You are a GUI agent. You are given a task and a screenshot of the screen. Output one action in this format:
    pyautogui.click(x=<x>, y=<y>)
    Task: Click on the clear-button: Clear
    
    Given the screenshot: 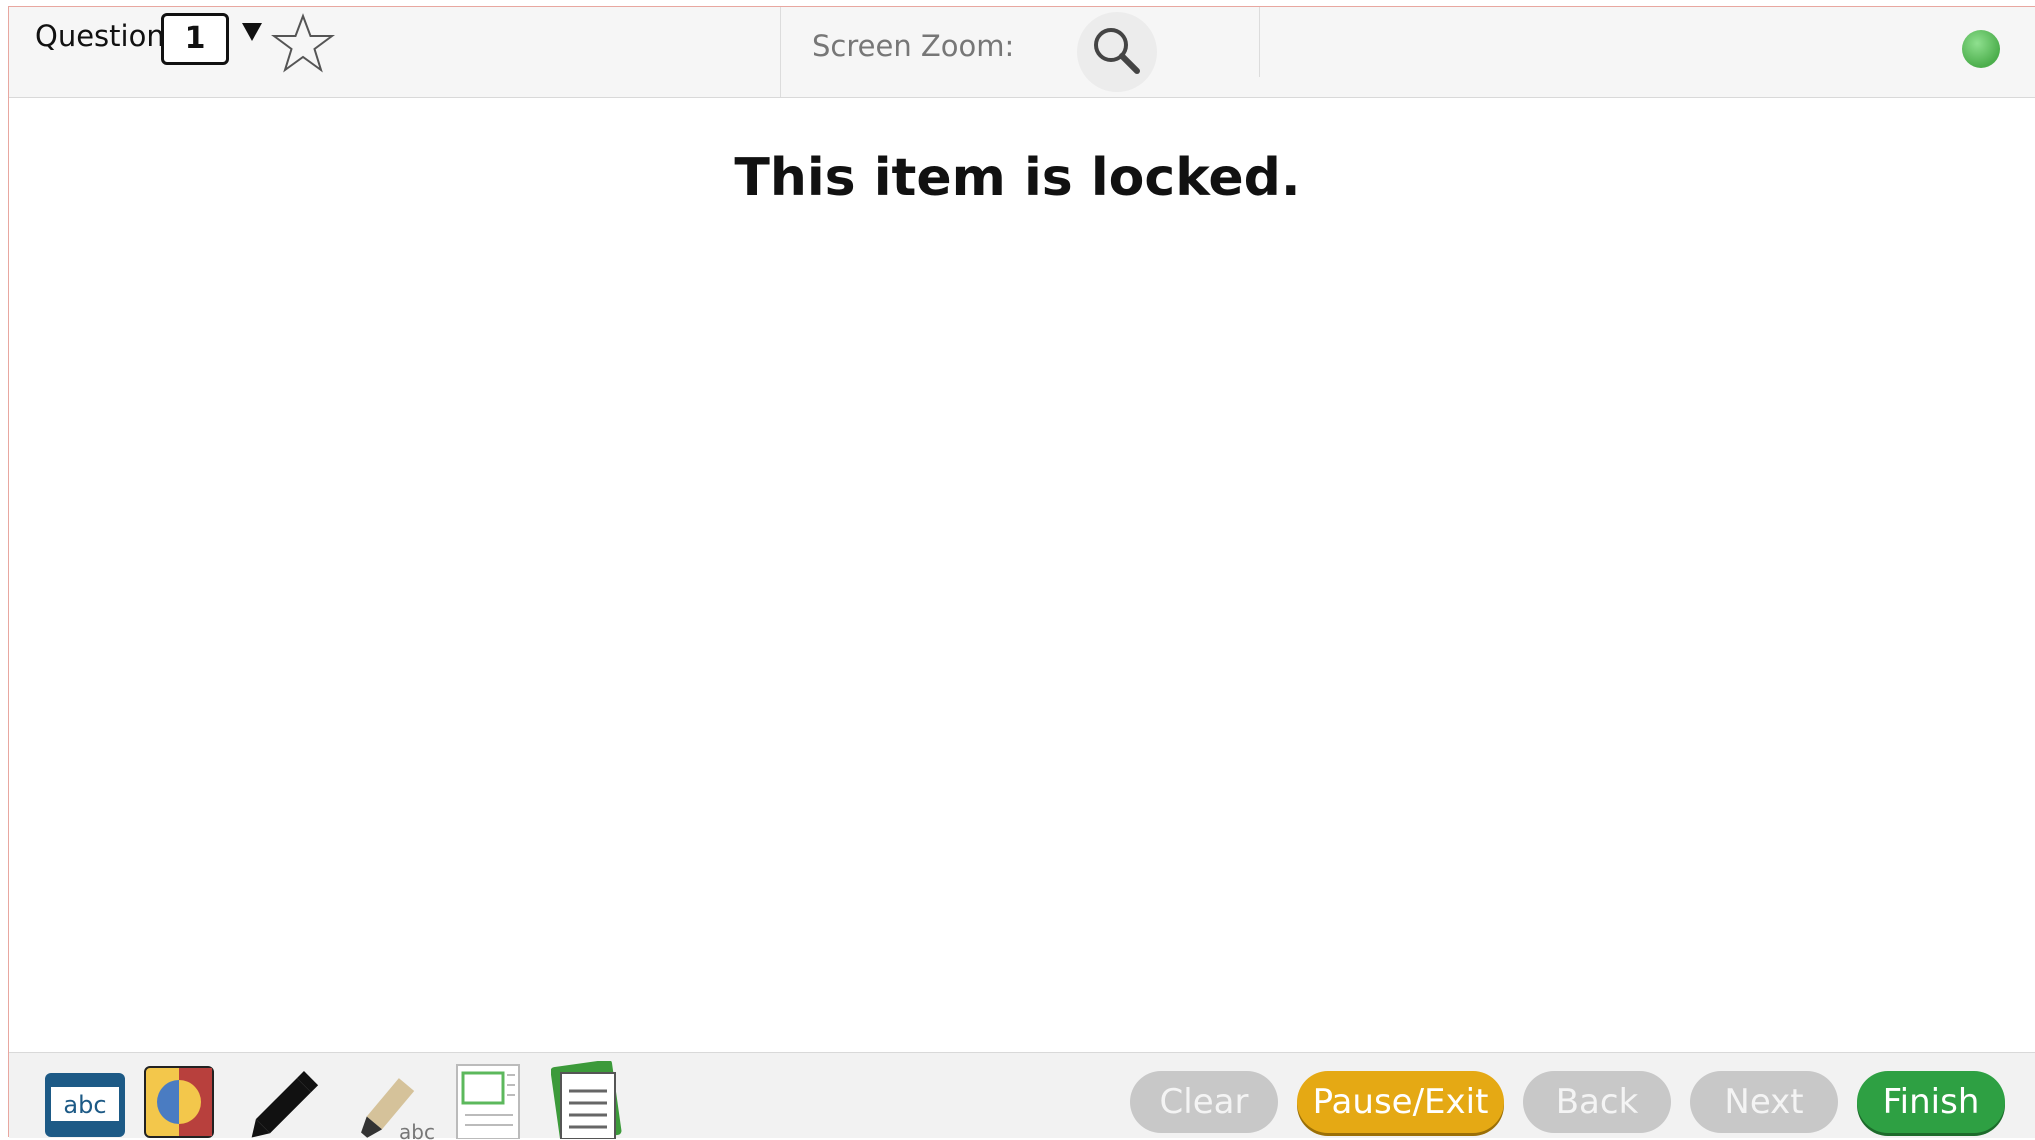 What is the action you would take?
    pyautogui.click(x=1204, y=1102)
    